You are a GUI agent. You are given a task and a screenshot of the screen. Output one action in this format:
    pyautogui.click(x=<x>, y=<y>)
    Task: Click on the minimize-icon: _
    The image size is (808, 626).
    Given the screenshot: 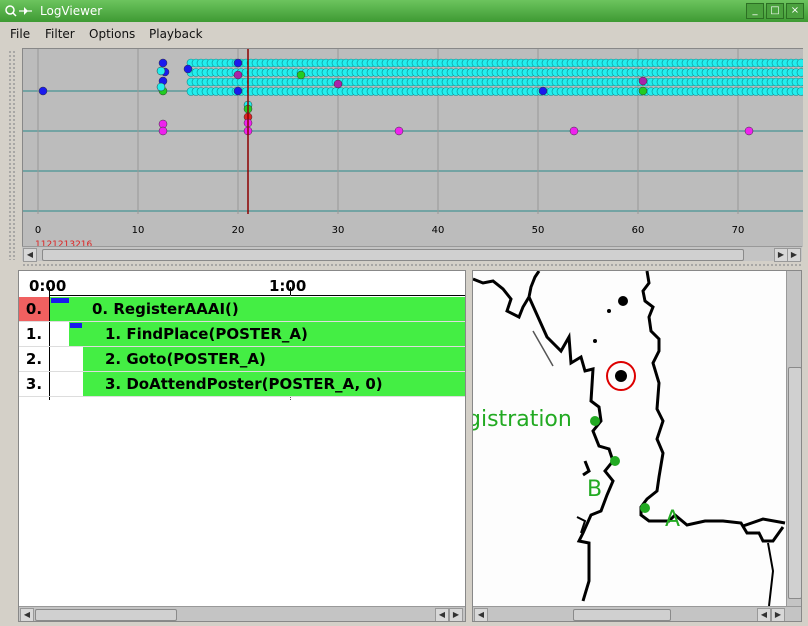 What is the action you would take?
    pyautogui.click(x=755, y=10)
    